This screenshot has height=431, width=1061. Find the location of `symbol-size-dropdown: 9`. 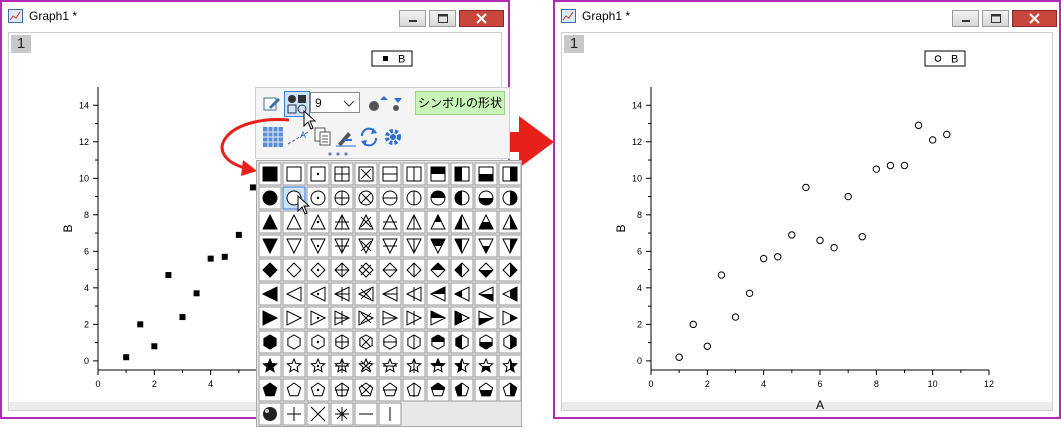

symbol-size-dropdown: 9 is located at coordinates (335, 102).